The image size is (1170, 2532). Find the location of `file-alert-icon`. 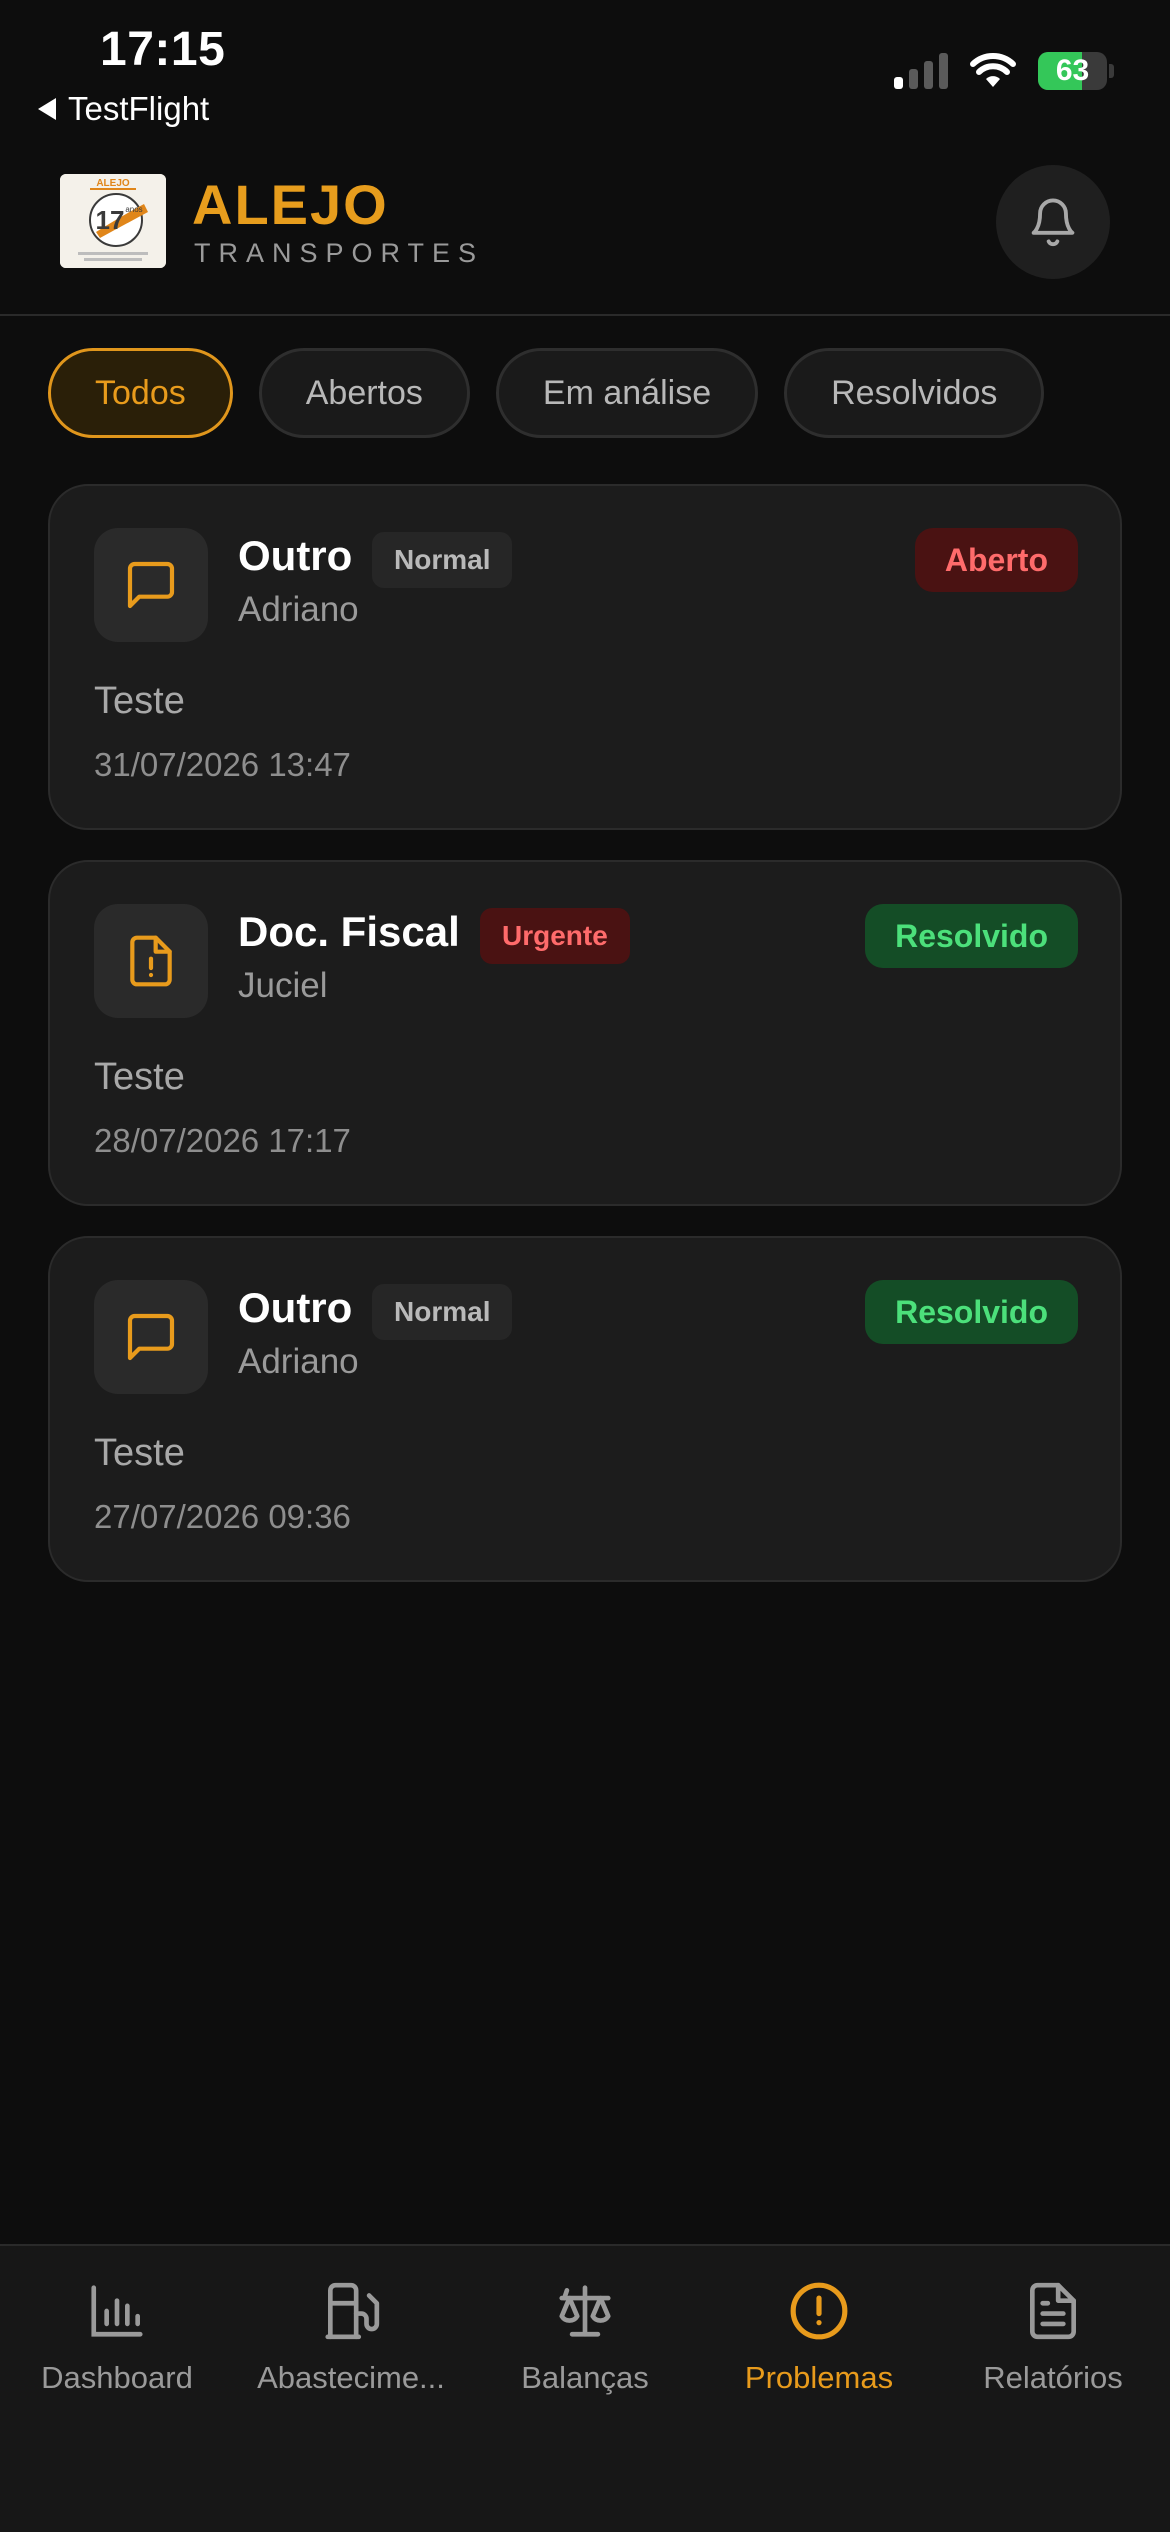

file-alert-icon is located at coordinates (151, 961).